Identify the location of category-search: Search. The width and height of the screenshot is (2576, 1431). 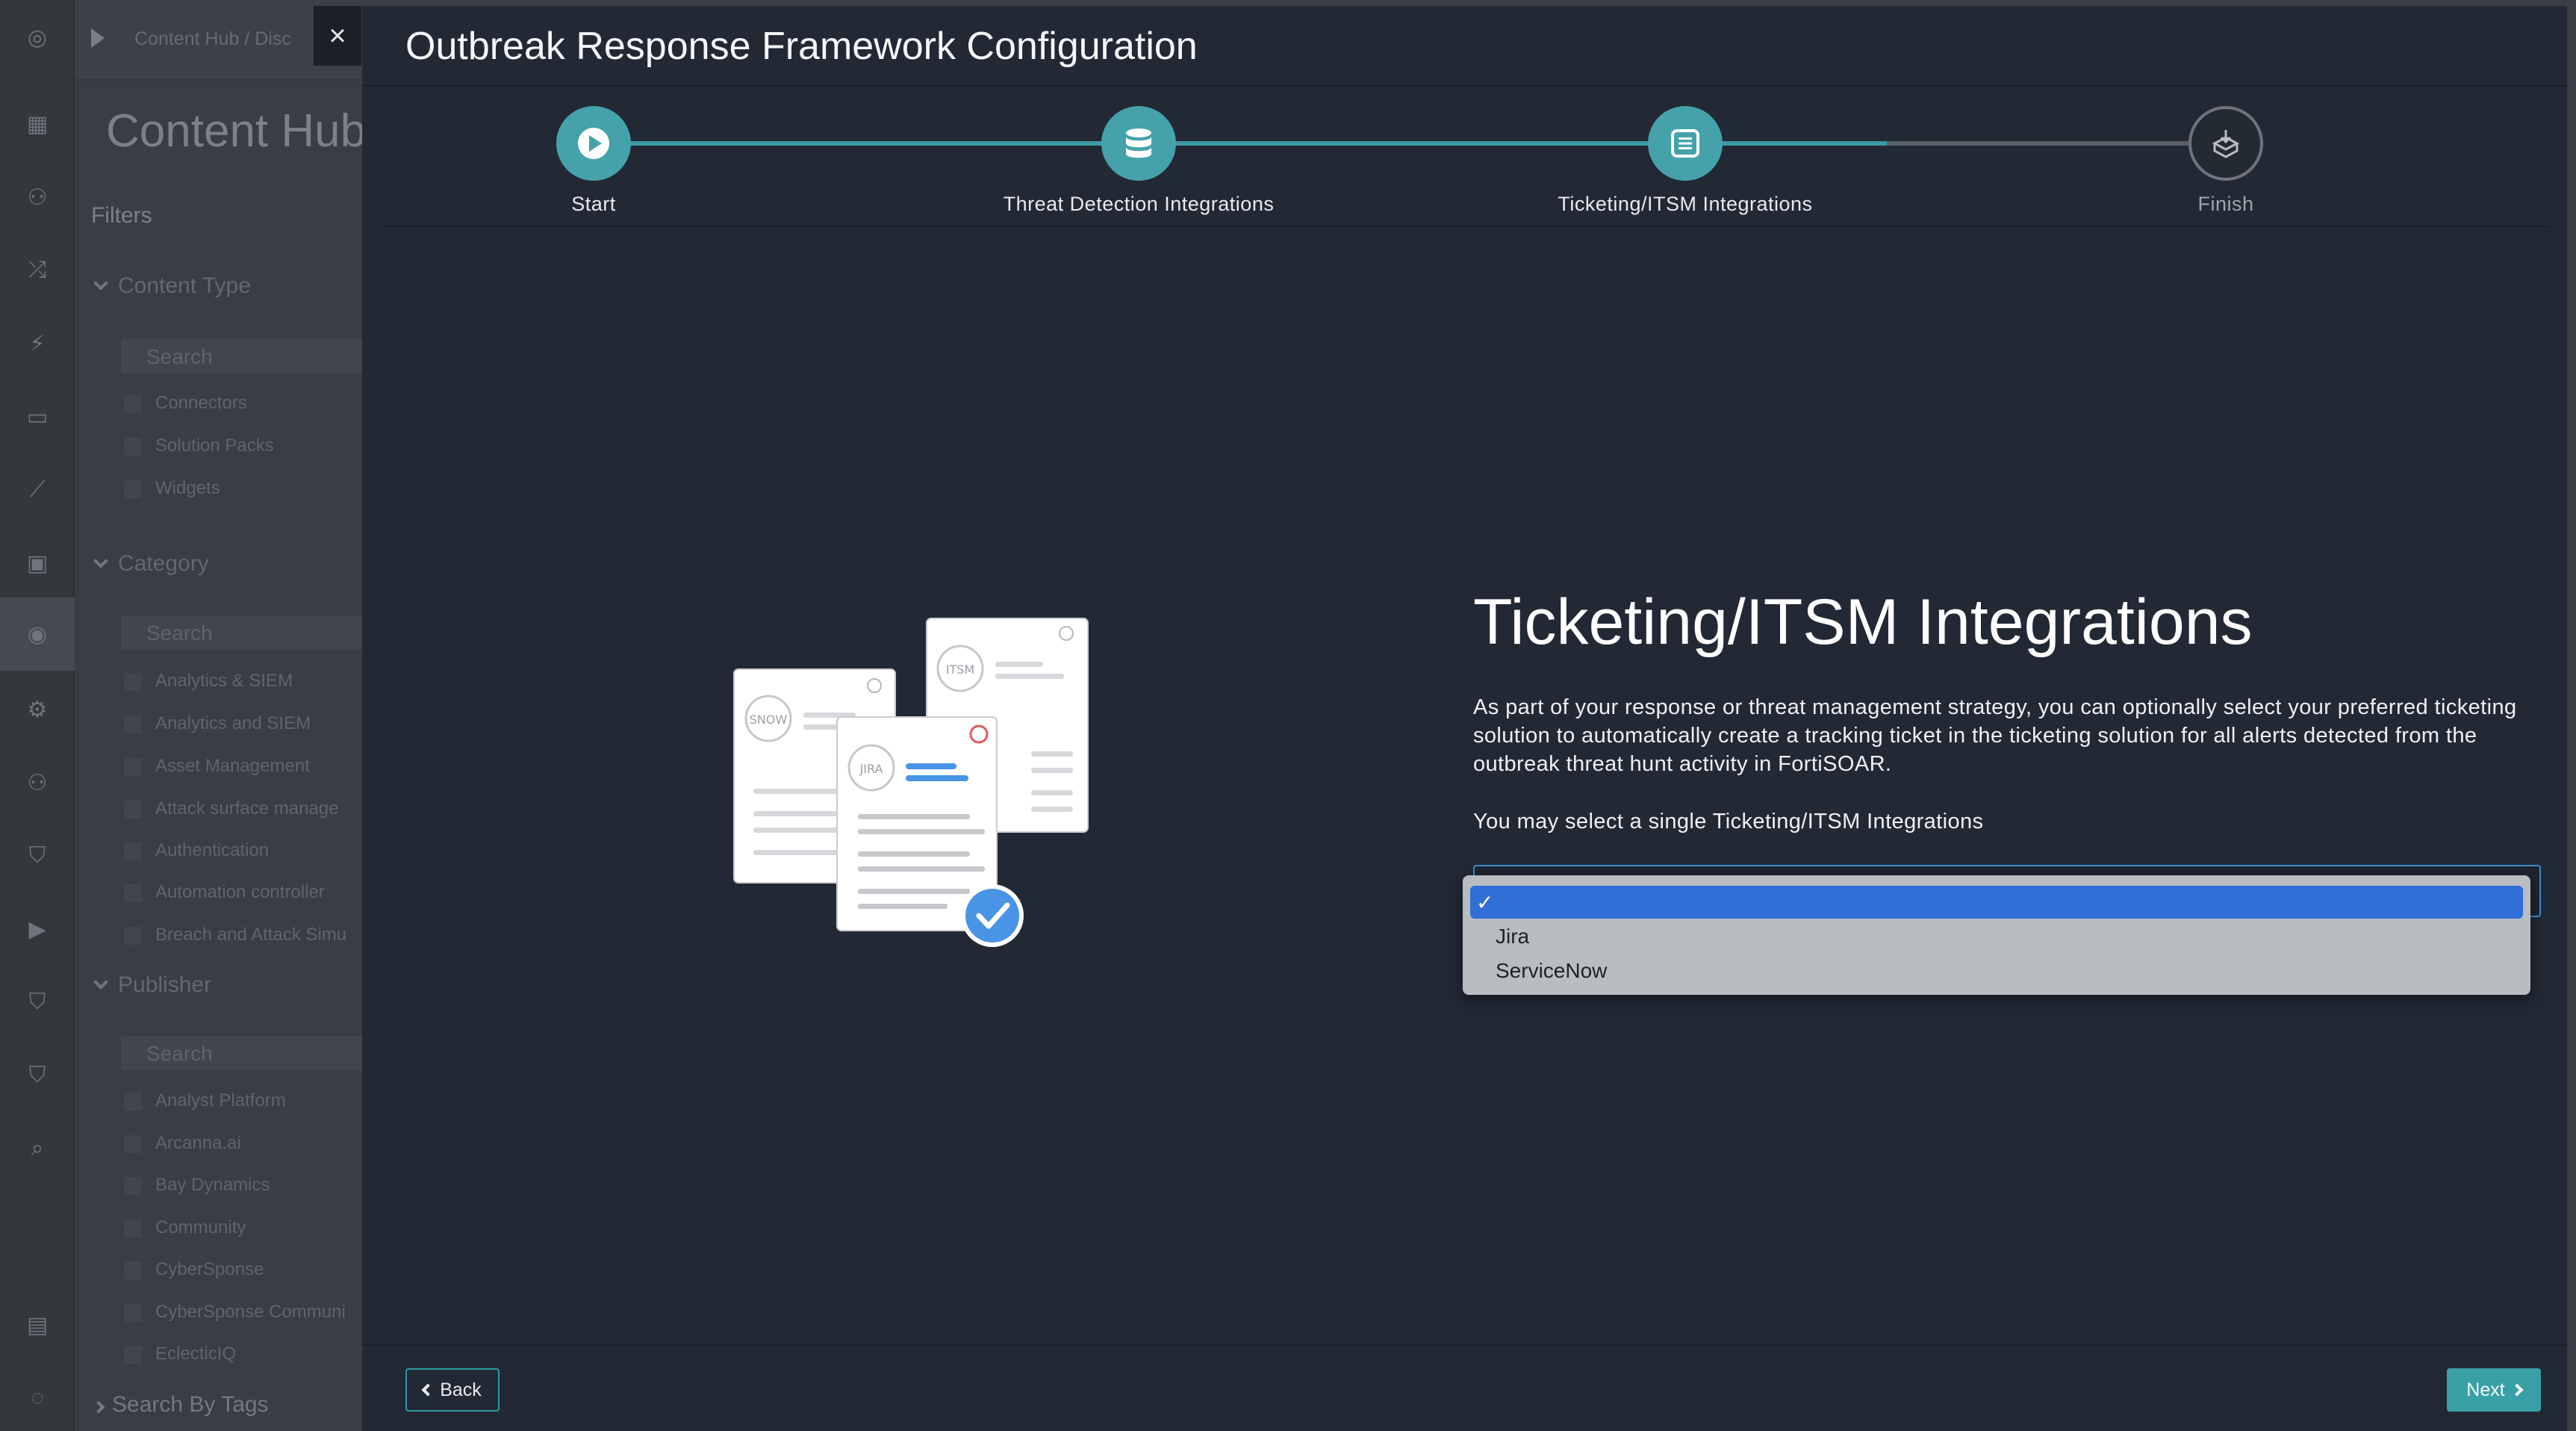
(241, 632).